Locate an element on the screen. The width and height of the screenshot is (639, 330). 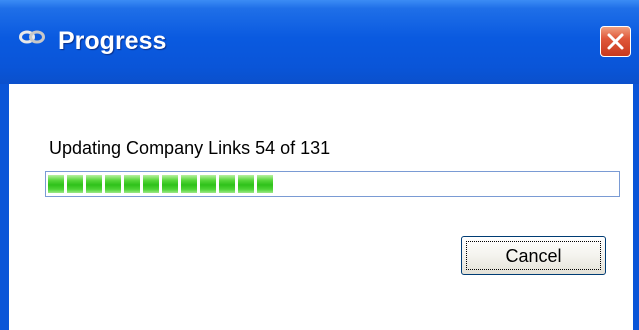
cancel-button: Cancel is located at coordinates (533, 255).